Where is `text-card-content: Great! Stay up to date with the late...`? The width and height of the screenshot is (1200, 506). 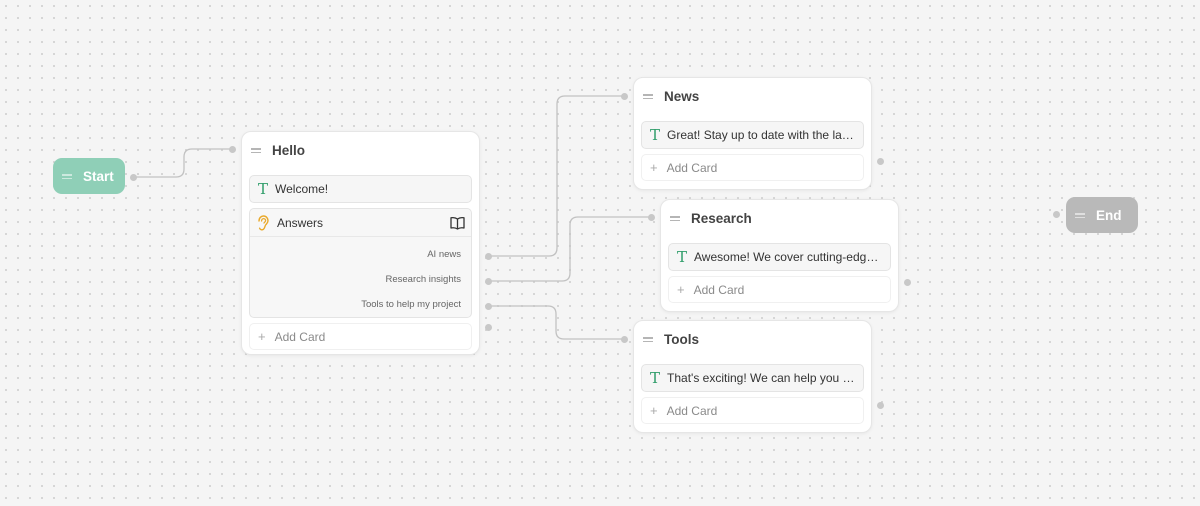
text-card-content: Great! Stay up to date with the late... is located at coordinates (764, 135).